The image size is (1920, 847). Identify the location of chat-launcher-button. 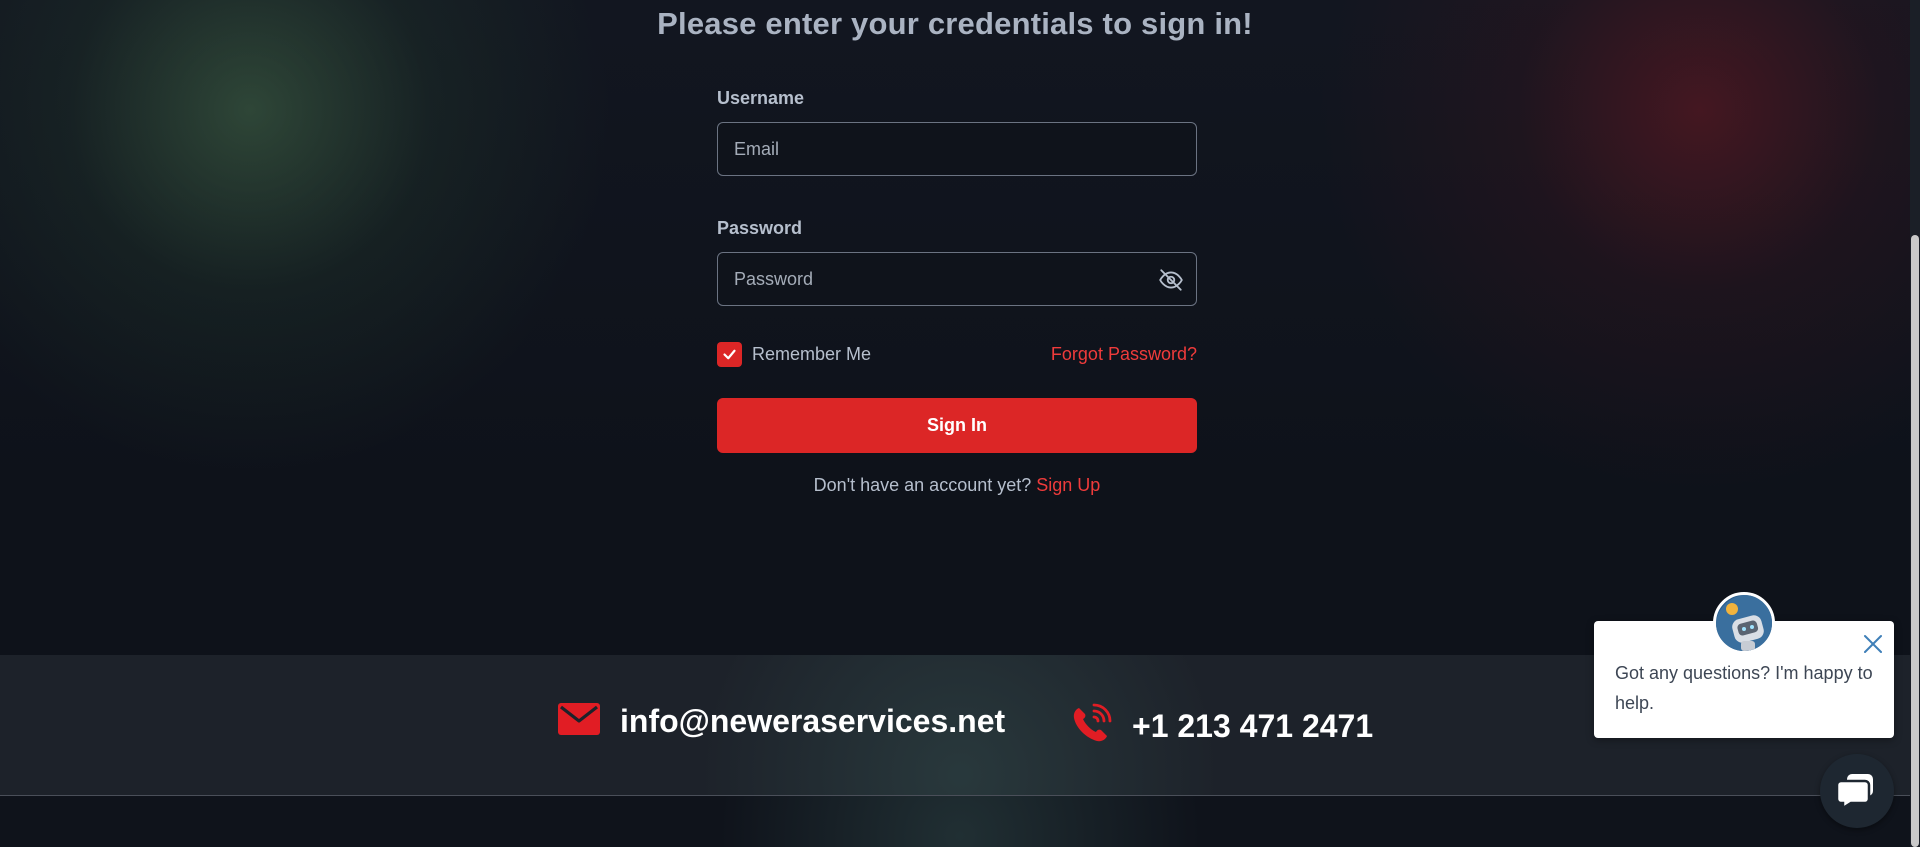
(1857, 791).